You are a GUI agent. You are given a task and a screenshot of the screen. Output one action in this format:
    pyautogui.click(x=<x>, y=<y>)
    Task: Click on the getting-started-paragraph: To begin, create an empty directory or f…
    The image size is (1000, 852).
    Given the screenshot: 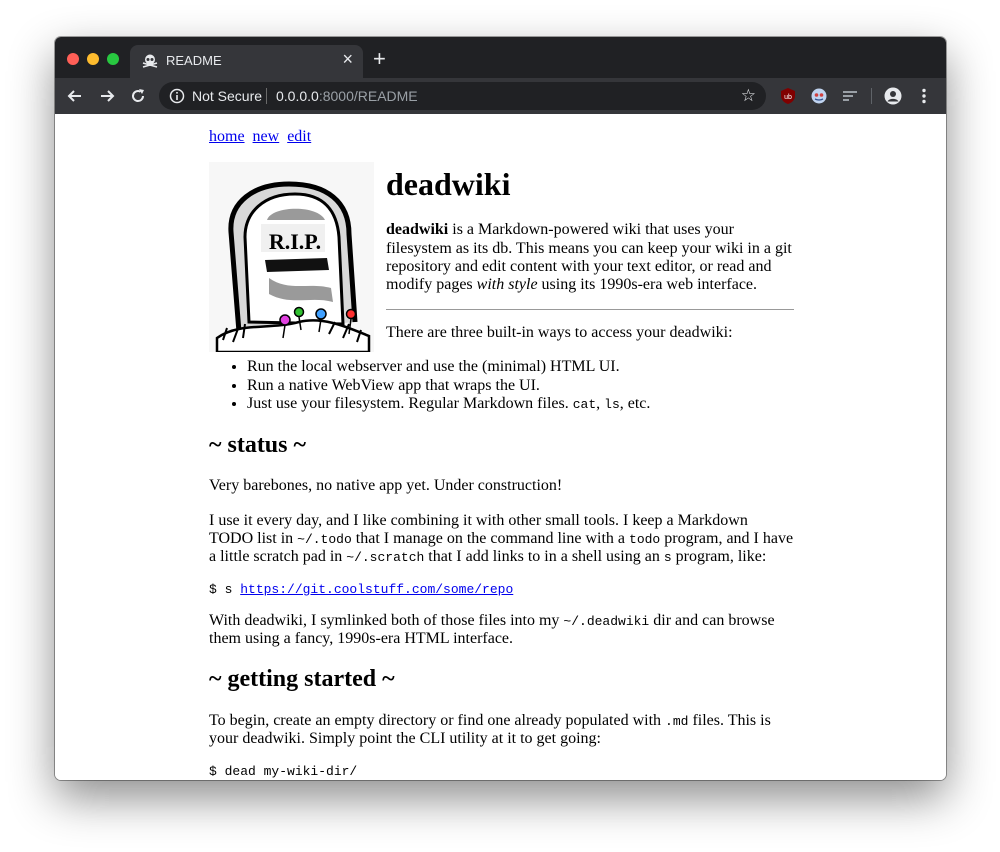 What is the action you would take?
    pyautogui.click(x=501, y=730)
    